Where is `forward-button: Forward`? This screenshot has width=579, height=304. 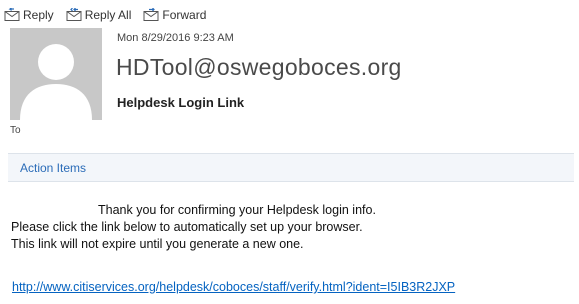 forward-button: Forward is located at coordinates (174, 15).